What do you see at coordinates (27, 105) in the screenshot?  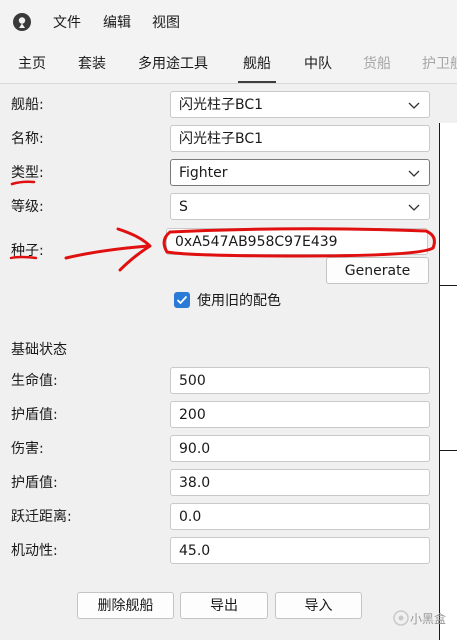 I see `ship-label: 舰船:` at bounding box center [27, 105].